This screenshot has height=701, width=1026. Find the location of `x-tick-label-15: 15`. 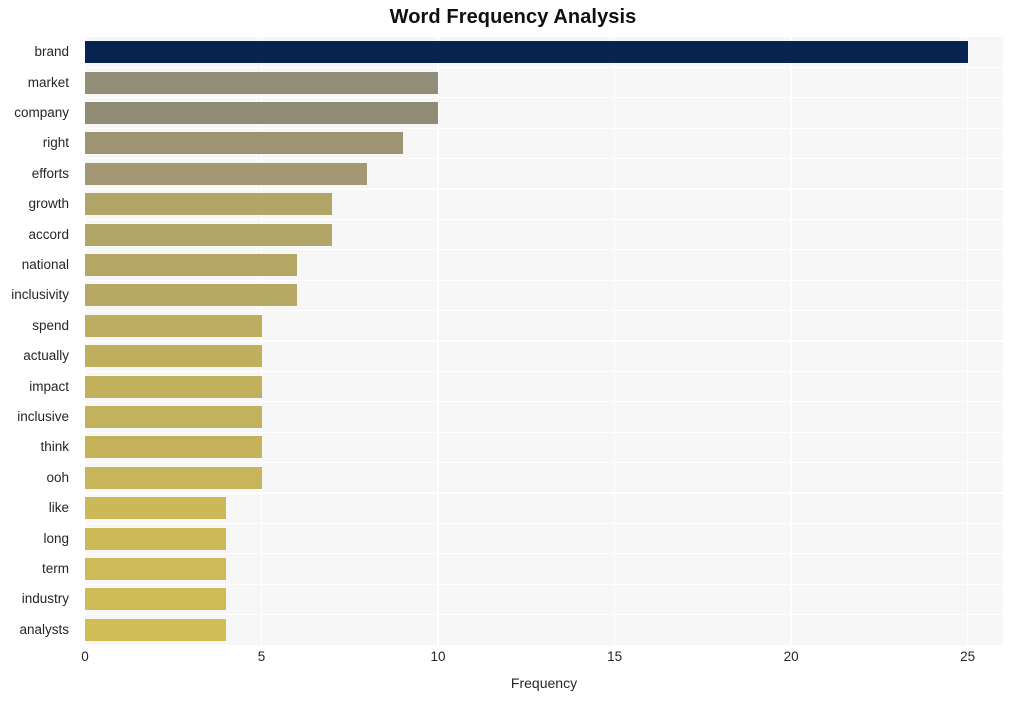

x-tick-label-15: 15 is located at coordinates (615, 656).